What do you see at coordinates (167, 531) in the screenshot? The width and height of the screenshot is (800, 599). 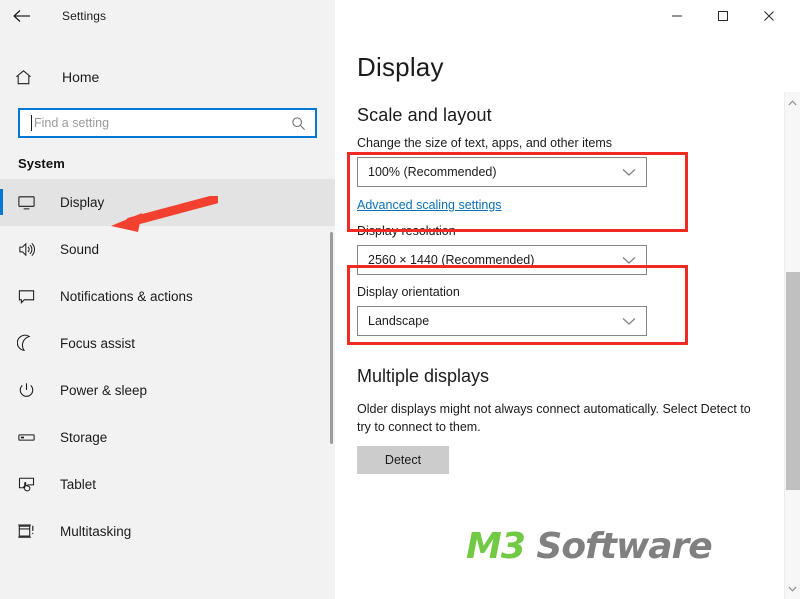 I see `sidebar-item-multitasking: Multitasking` at bounding box center [167, 531].